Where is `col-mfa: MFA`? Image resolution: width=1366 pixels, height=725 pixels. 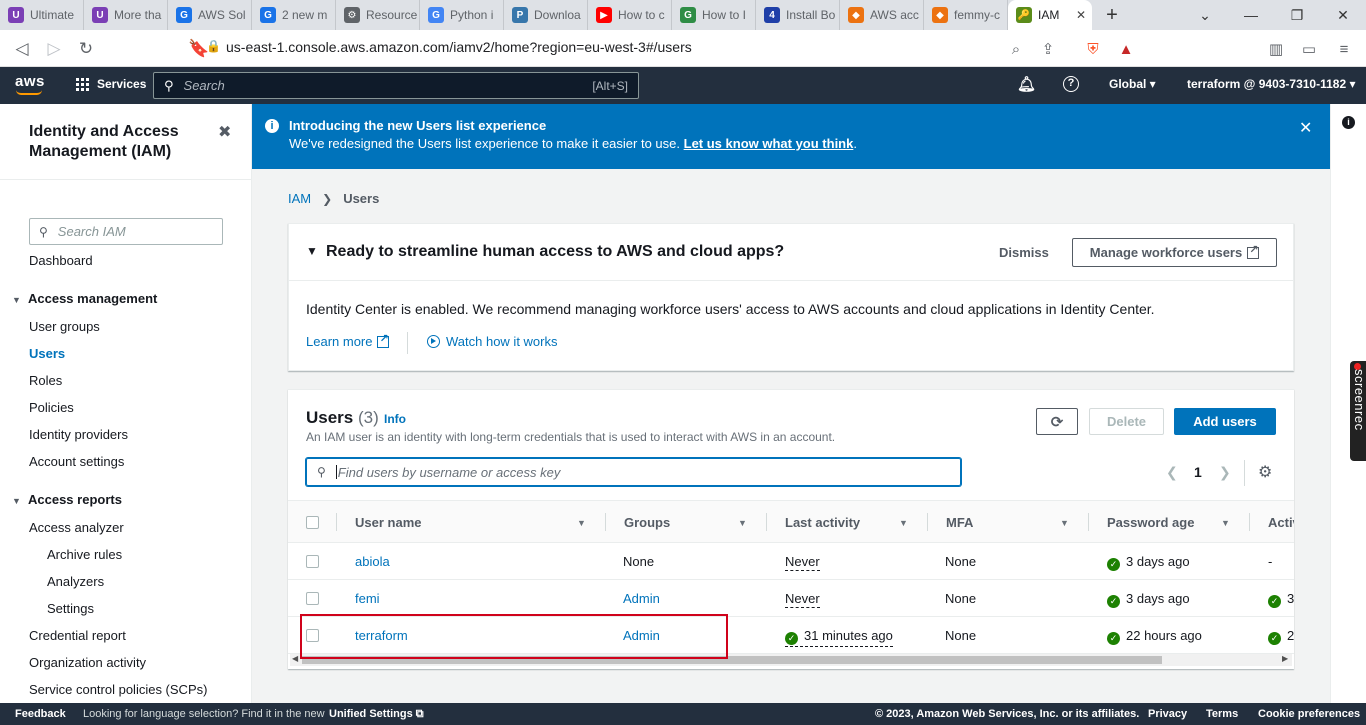
col-mfa: MFA is located at coordinates (959, 522).